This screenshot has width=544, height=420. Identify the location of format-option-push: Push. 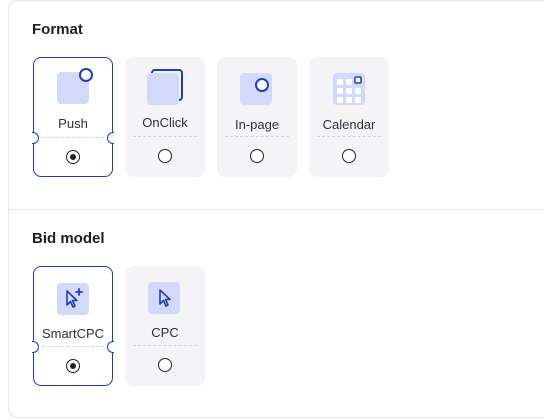
(73, 117).